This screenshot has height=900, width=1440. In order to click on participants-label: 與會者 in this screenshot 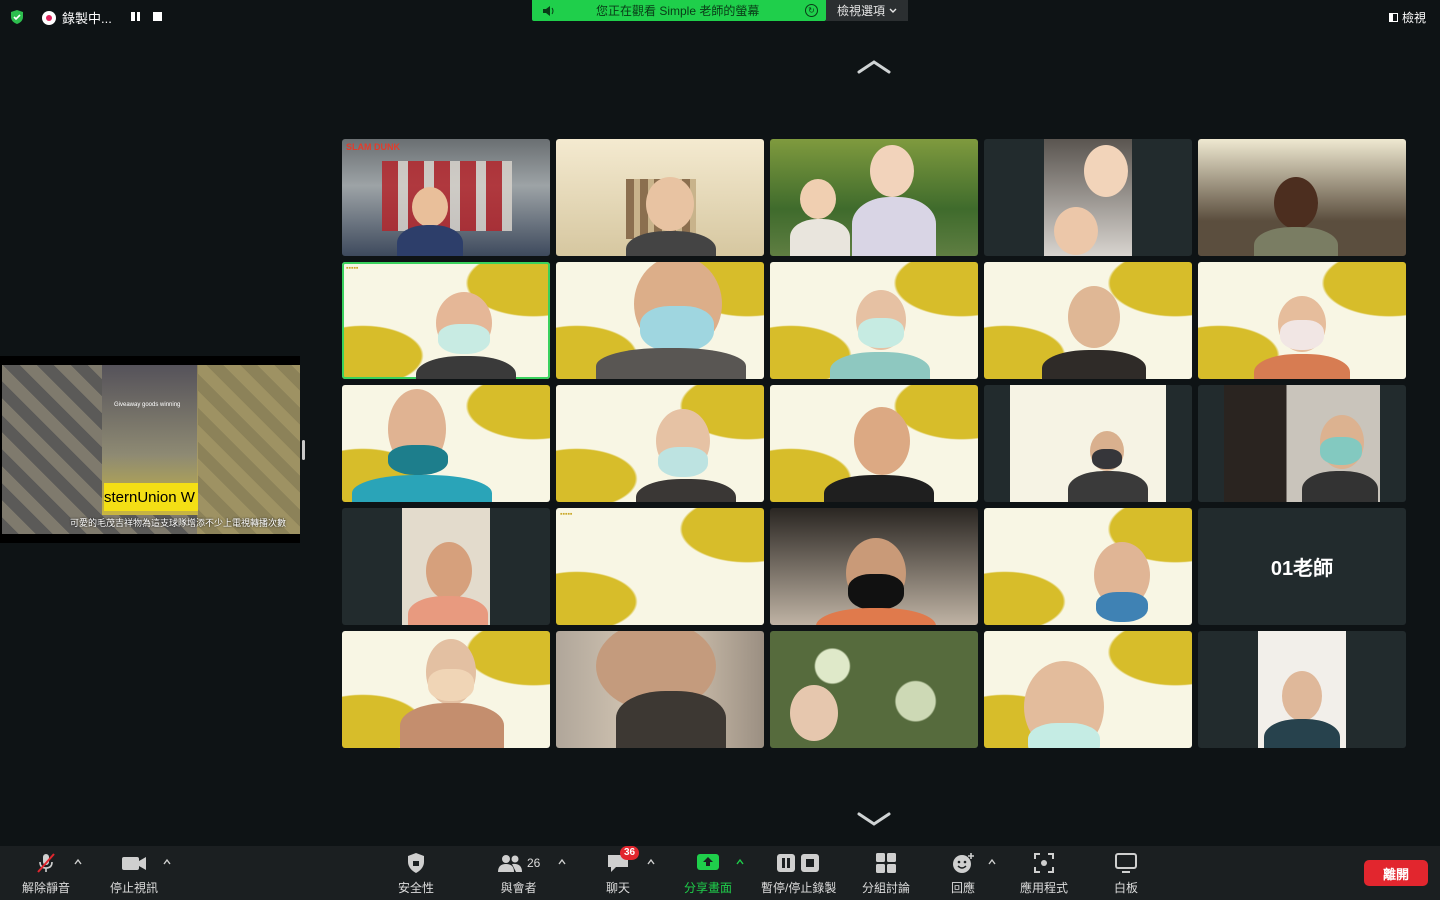, I will do `click(518, 888)`.